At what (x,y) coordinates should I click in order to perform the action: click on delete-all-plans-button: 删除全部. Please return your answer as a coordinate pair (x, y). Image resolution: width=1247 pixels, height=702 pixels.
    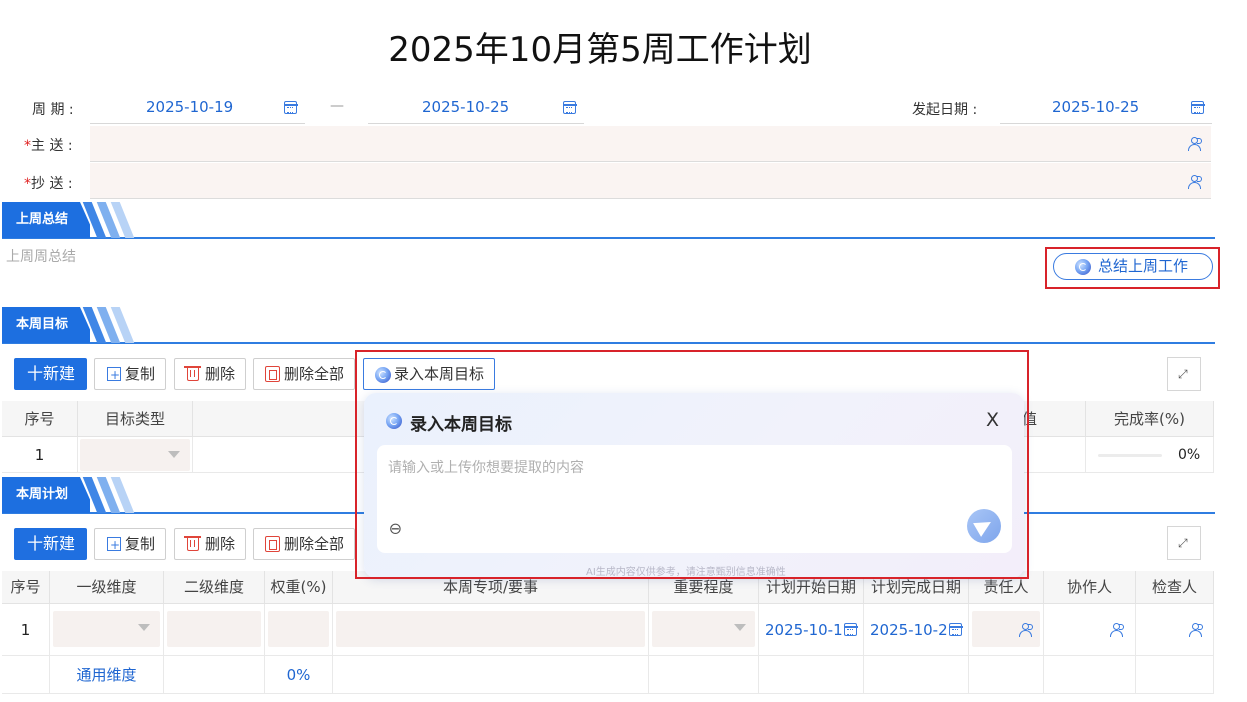
    Looking at the image, I should click on (304, 544).